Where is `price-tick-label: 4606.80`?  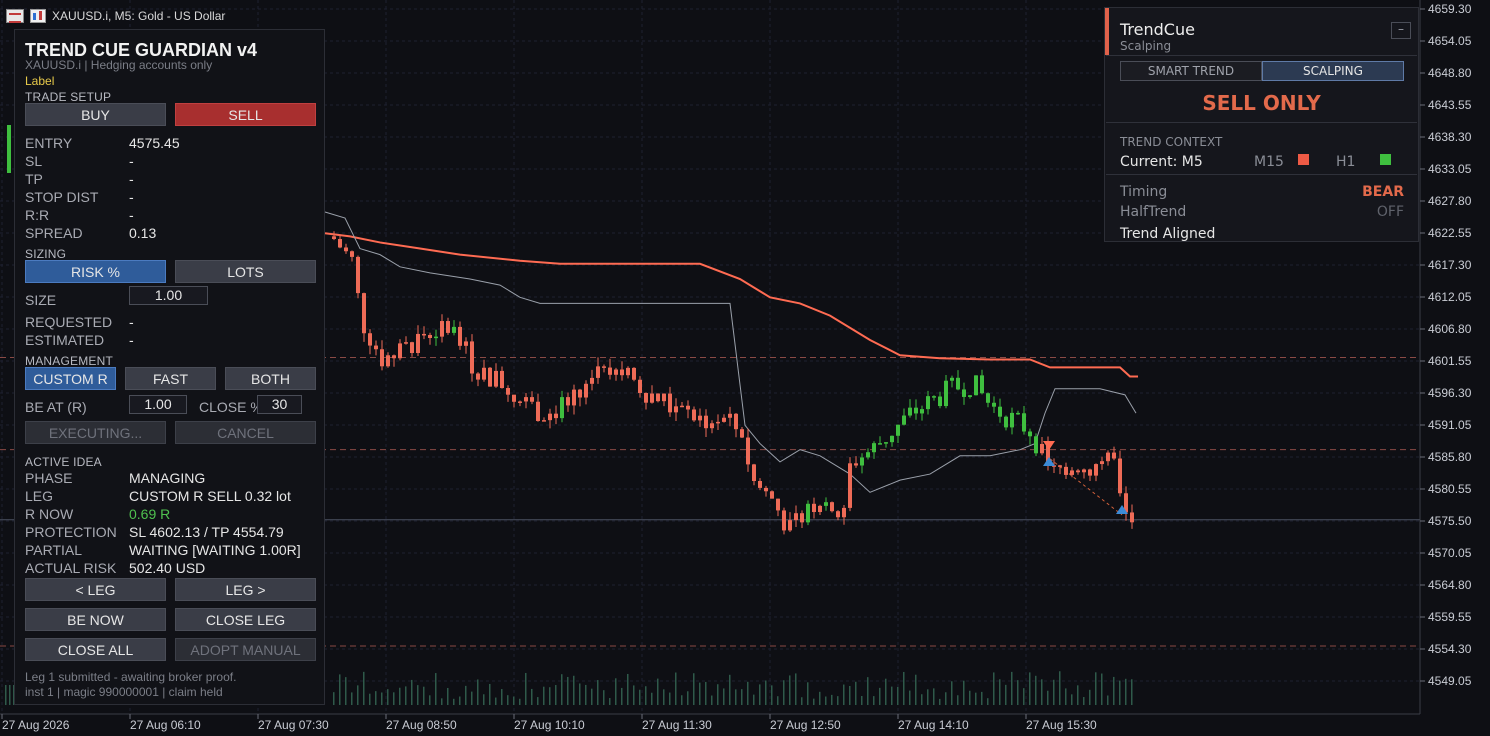 price-tick-label: 4606.80 is located at coordinates (1450, 329).